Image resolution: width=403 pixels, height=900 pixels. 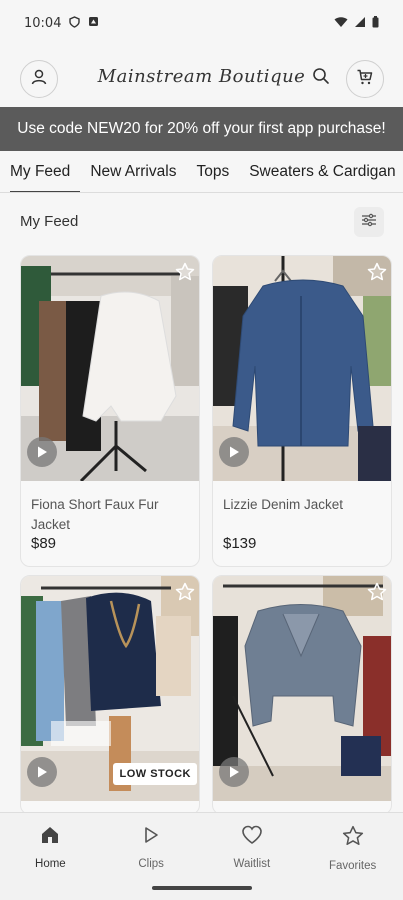 I want to click on filter-sliders-icon, so click(x=369, y=222).